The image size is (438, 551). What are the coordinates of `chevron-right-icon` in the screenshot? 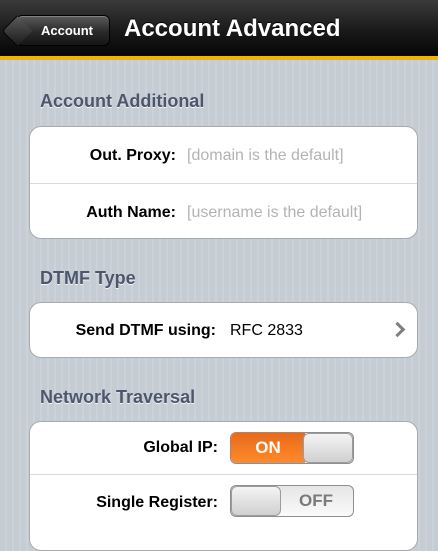 It's located at (397, 329).